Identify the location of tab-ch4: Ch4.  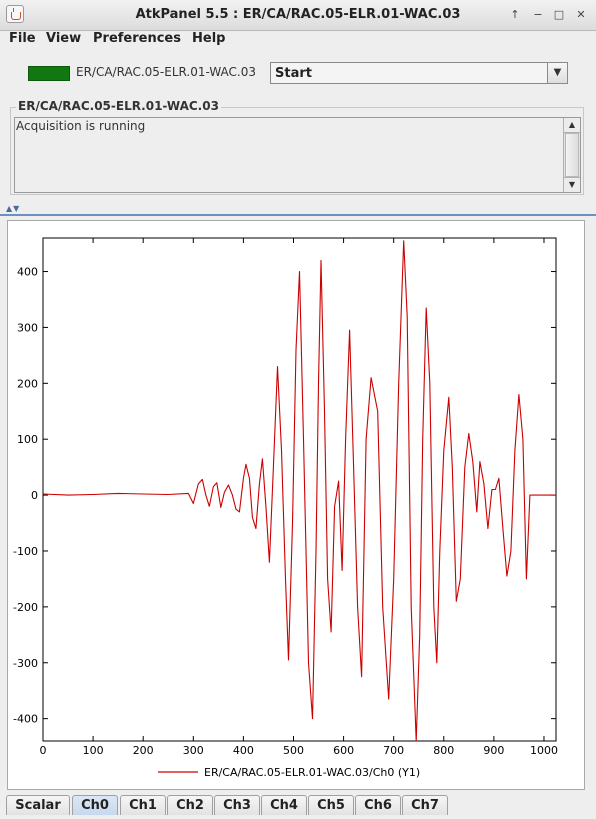
(284, 805).